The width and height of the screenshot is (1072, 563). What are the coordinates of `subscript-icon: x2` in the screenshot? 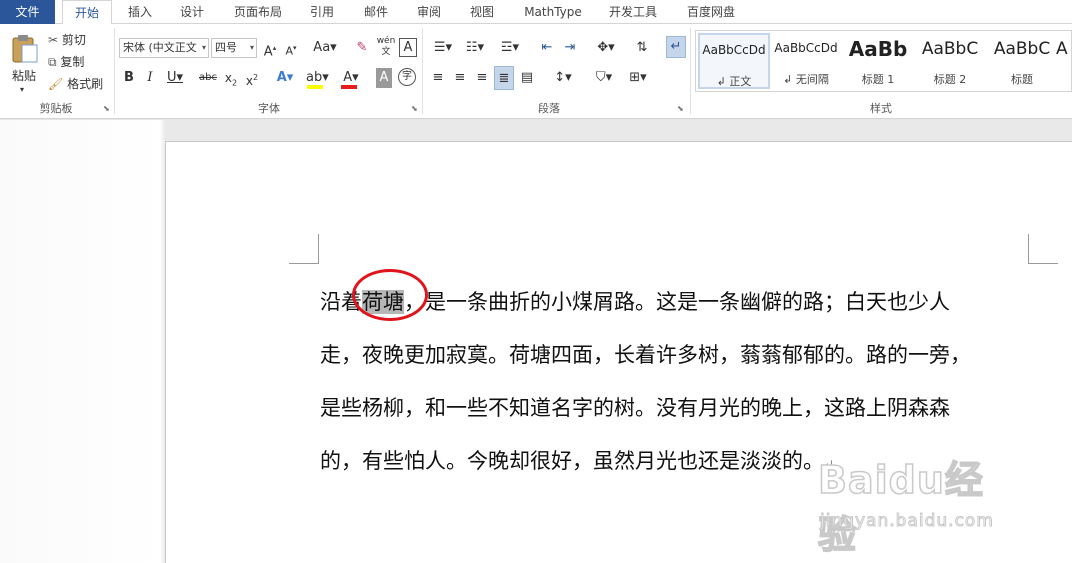 It's located at (231, 80).